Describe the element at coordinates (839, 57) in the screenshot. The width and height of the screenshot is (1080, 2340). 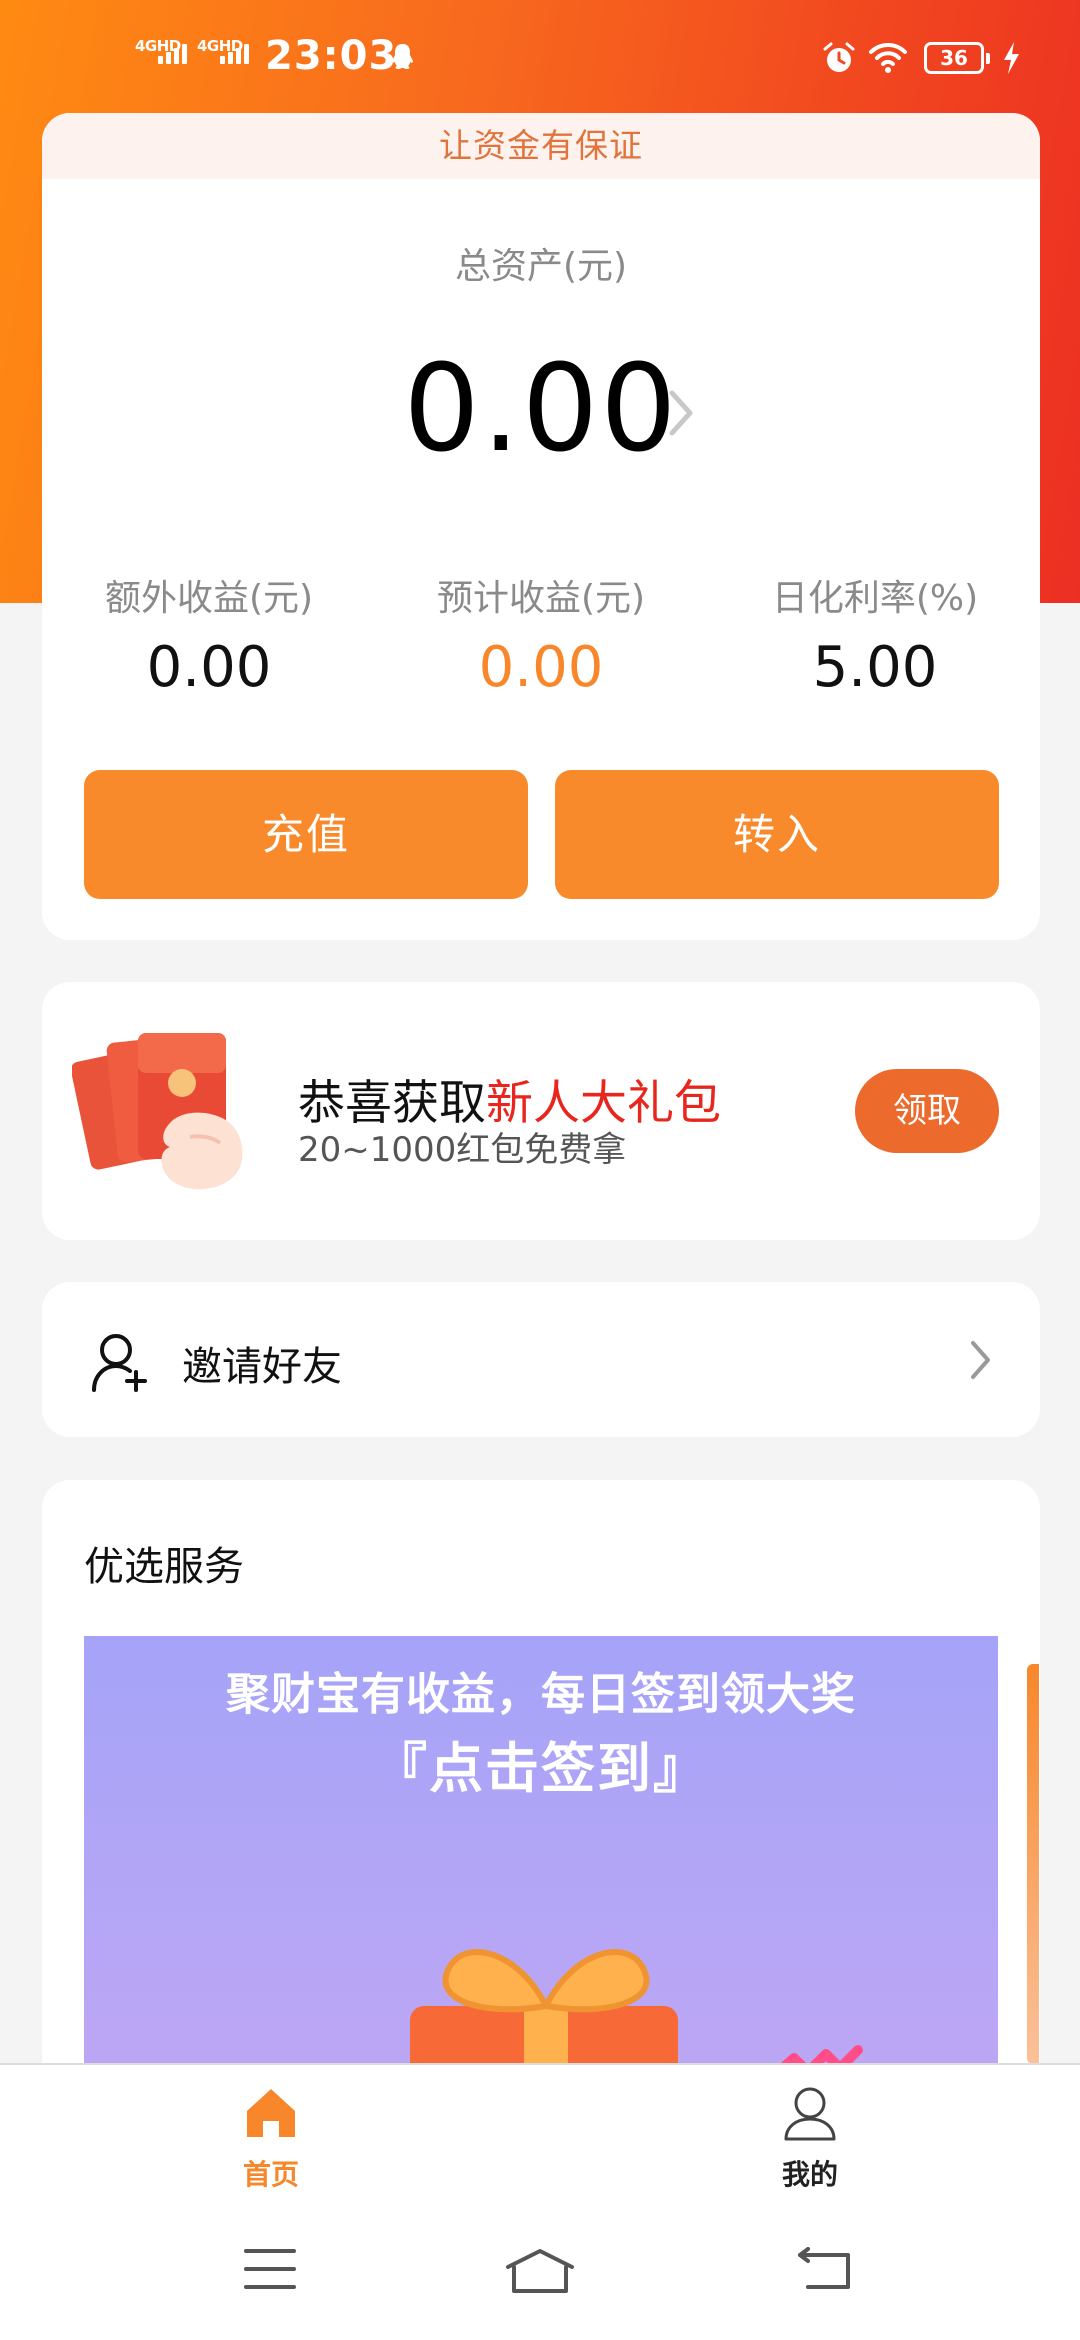
I see `alarm-icon` at that location.